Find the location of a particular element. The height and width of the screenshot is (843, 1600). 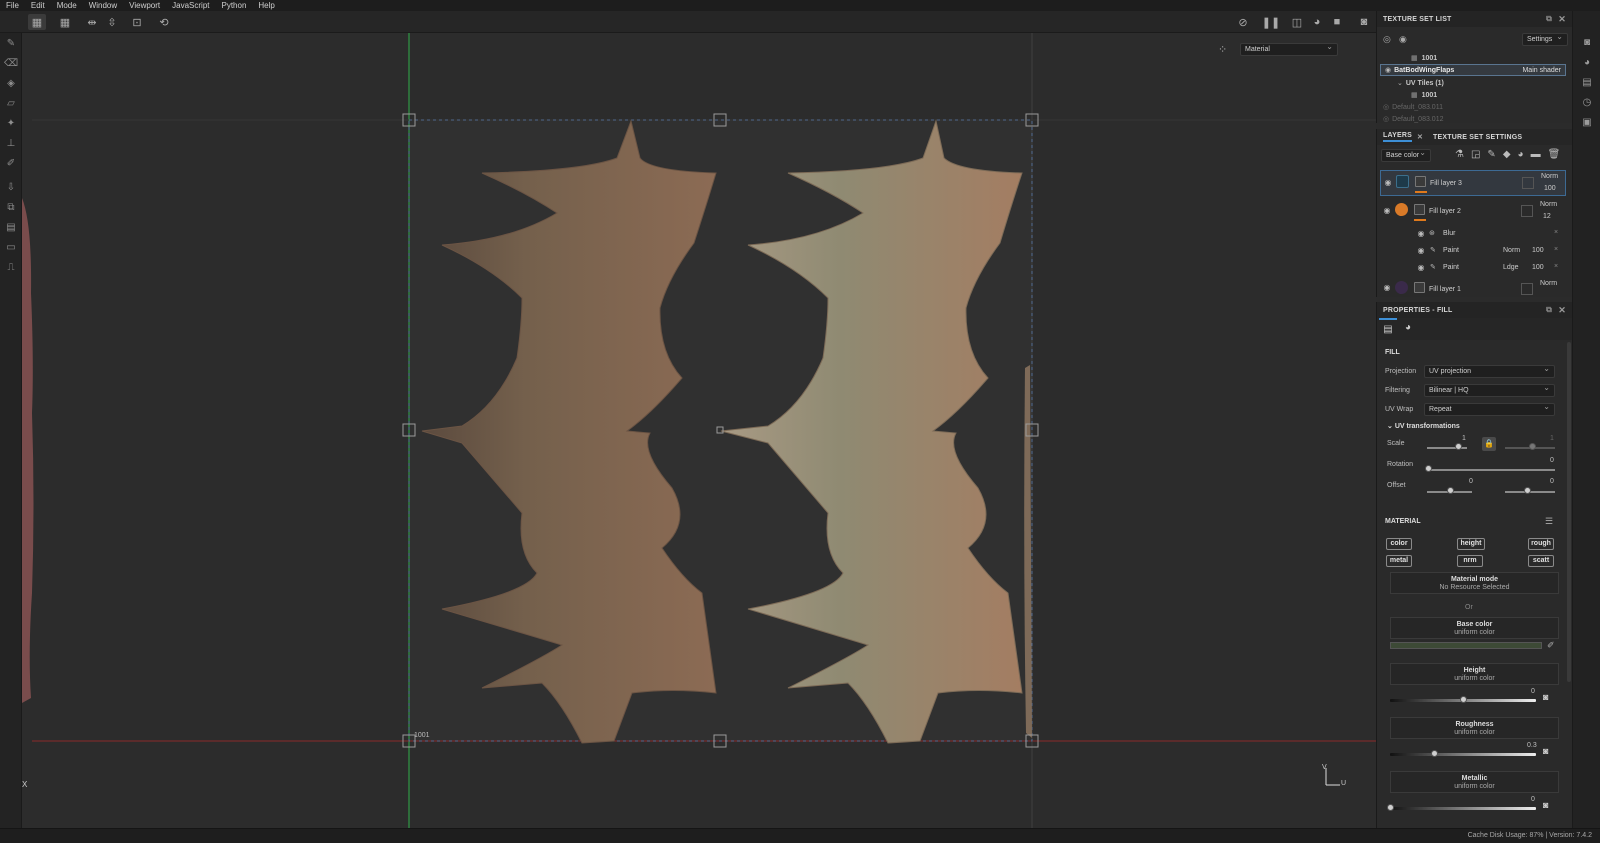

tab-layers: LAYERS is located at coordinates (1397, 137).